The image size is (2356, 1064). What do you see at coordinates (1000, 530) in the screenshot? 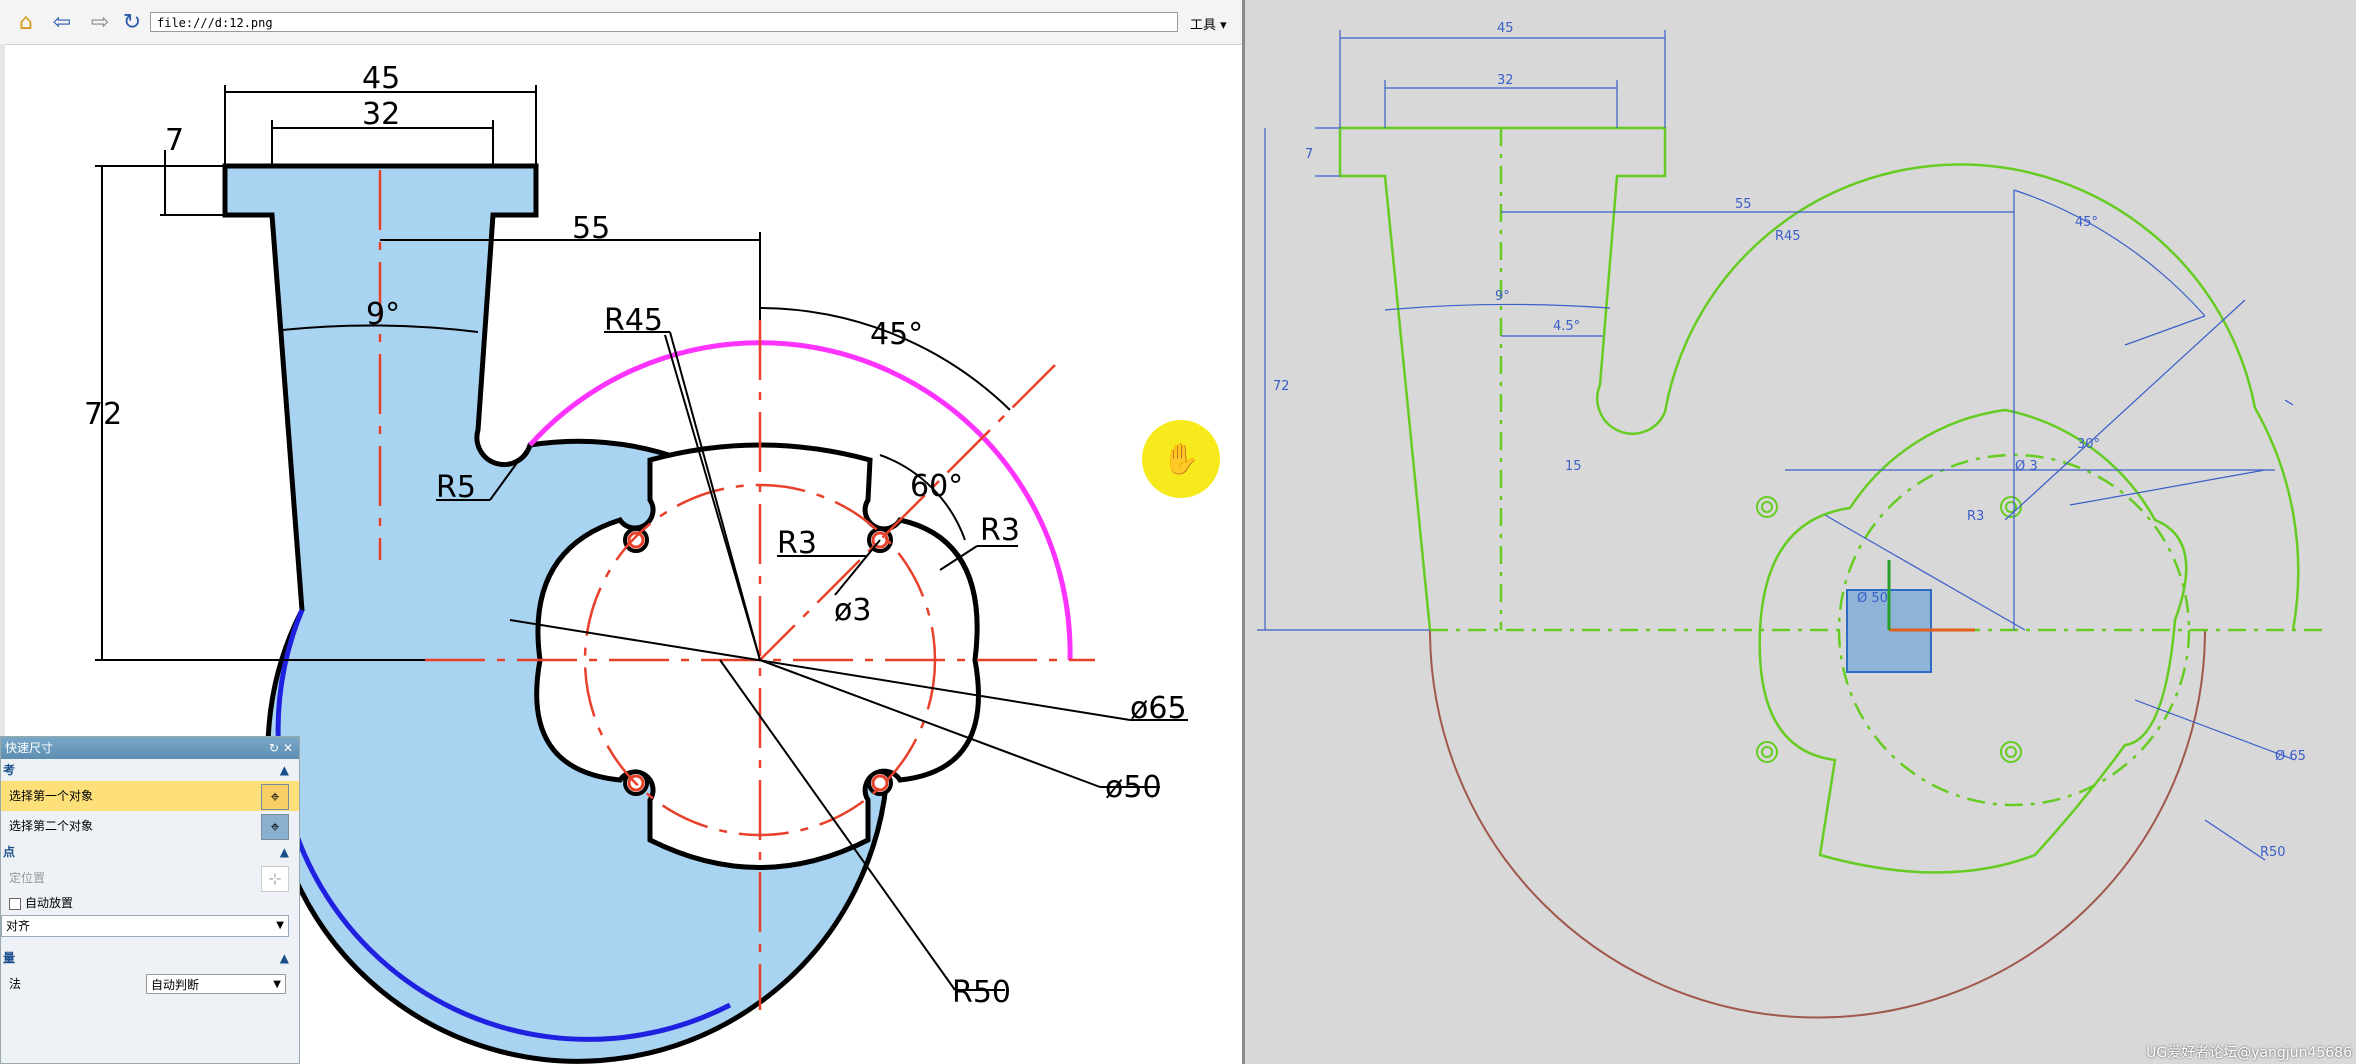
I see `dim-r3-right: R3` at bounding box center [1000, 530].